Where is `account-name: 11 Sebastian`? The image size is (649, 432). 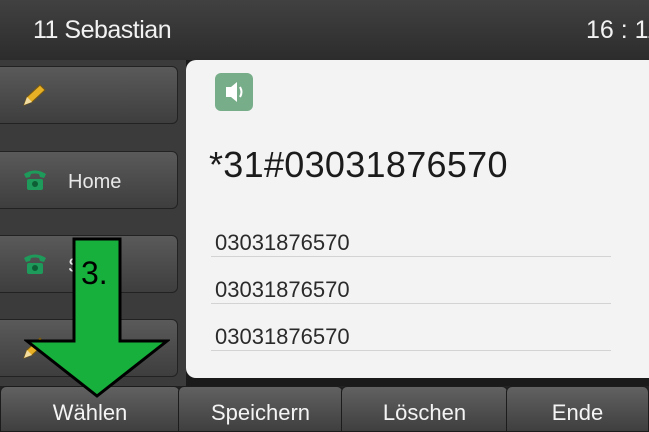
account-name: 11 Sebastian is located at coordinates (102, 30).